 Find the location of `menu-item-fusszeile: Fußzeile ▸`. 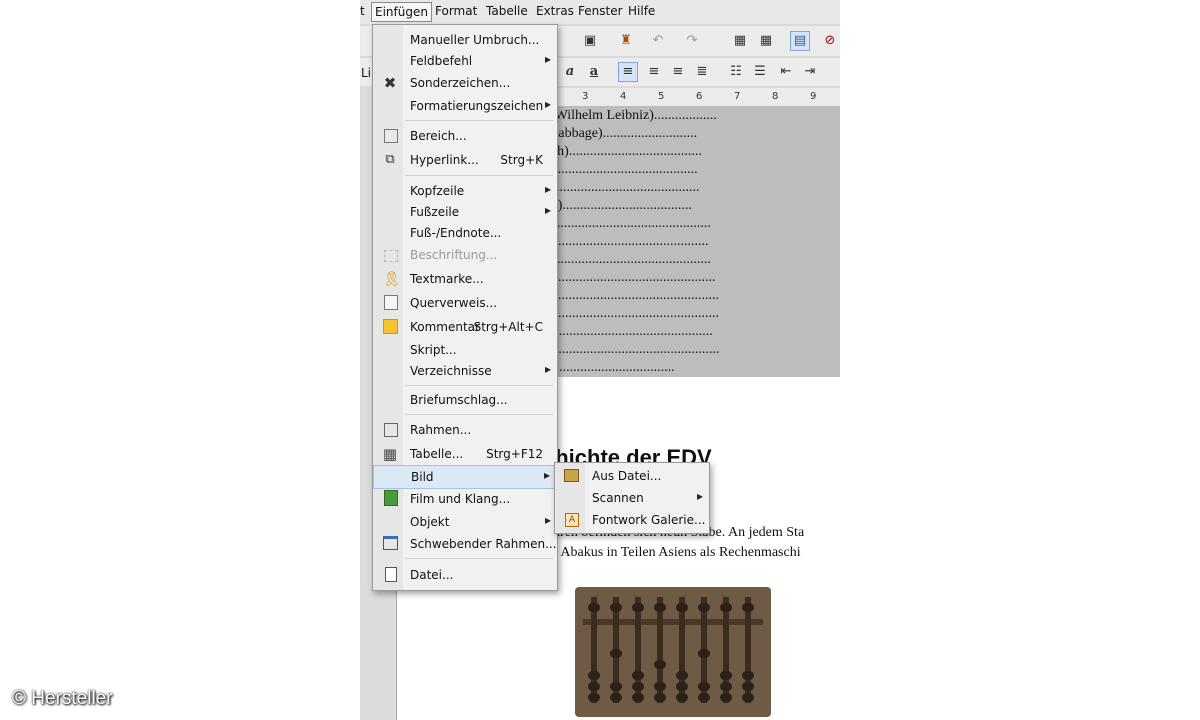

menu-item-fusszeile: Fußzeile ▸ is located at coordinates (465, 212).